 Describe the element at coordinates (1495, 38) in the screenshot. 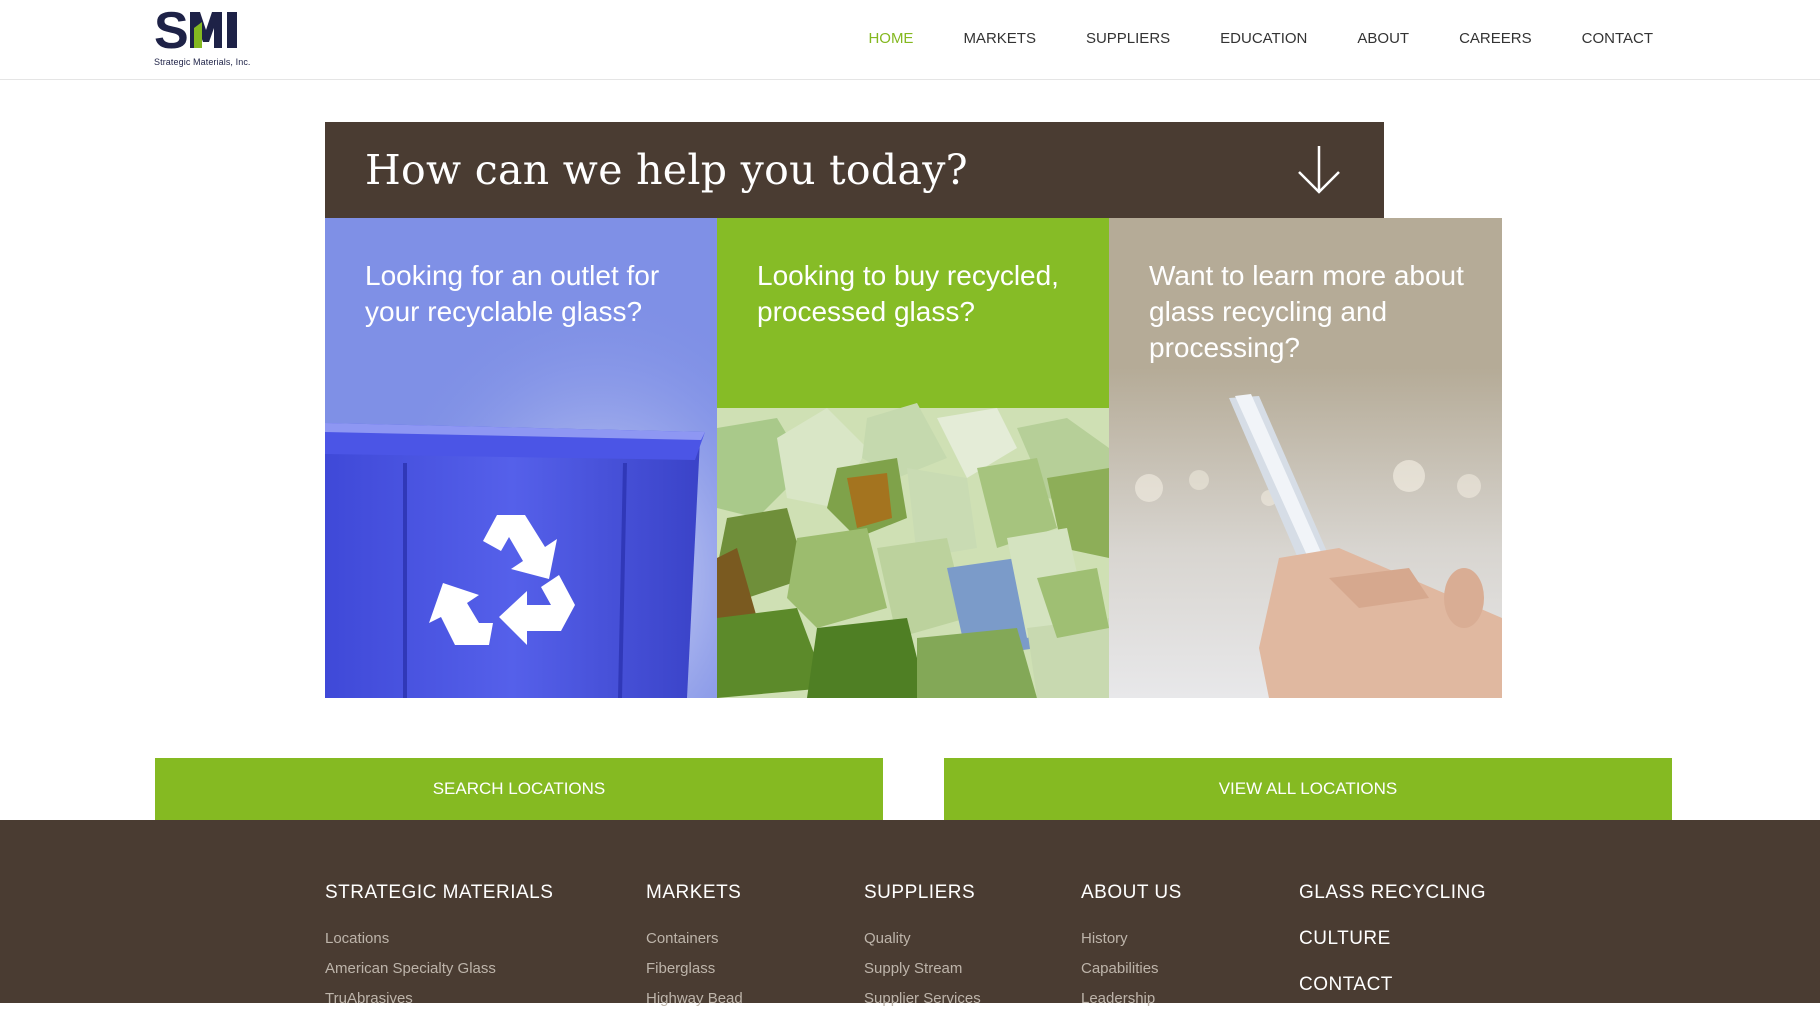

I see `nav-careers: CAREERS` at that location.